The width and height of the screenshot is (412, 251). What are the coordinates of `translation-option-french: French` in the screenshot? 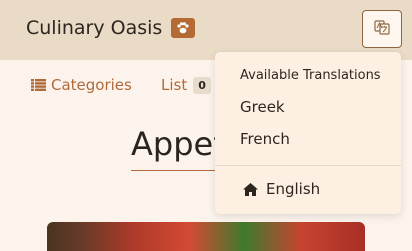 It's located at (265, 139).